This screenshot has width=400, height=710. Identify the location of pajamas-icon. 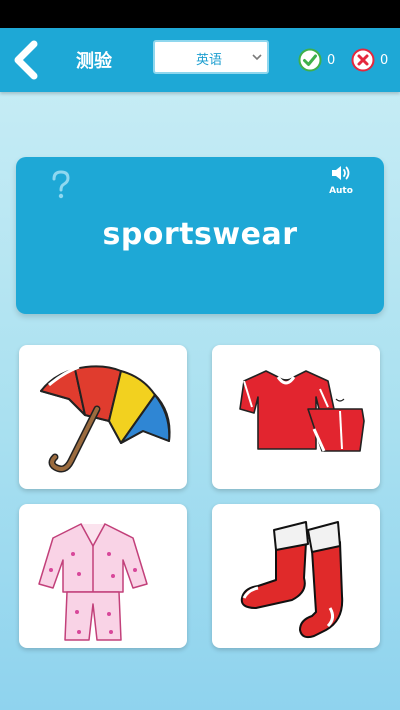
(93, 582).